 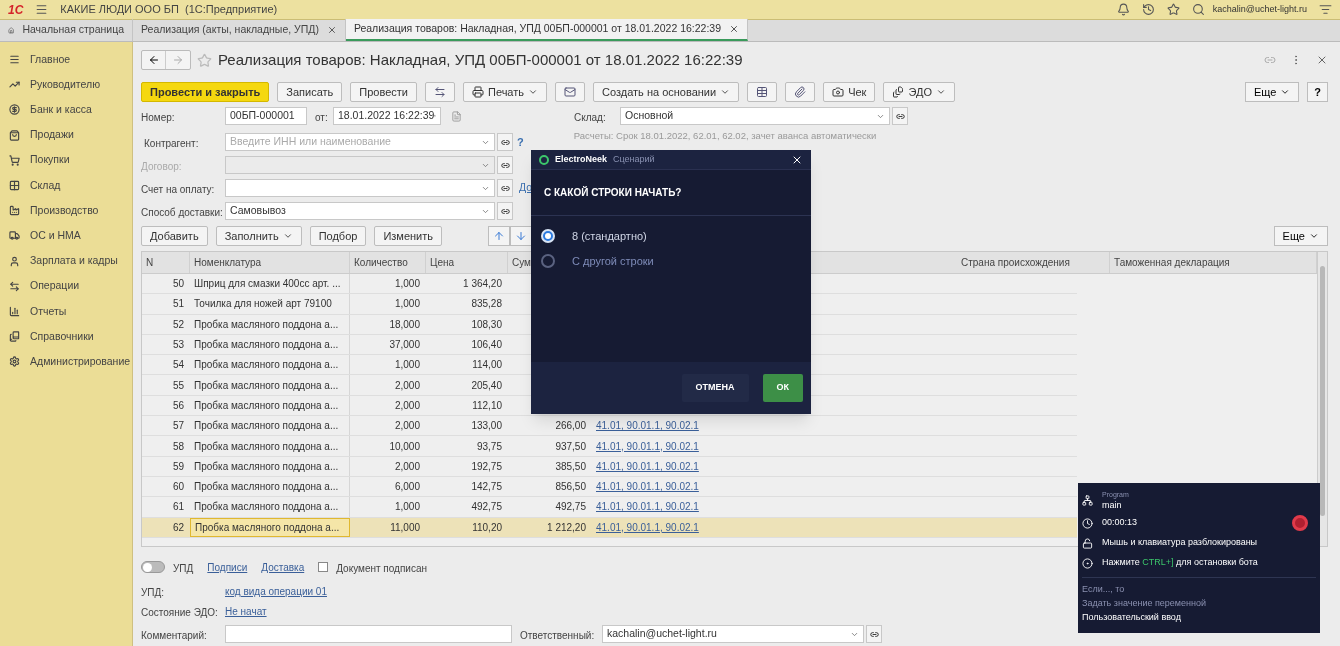 What do you see at coordinates (178, 385) in the screenshot?
I see `table-cell-text: 55` at bounding box center [178, 385].